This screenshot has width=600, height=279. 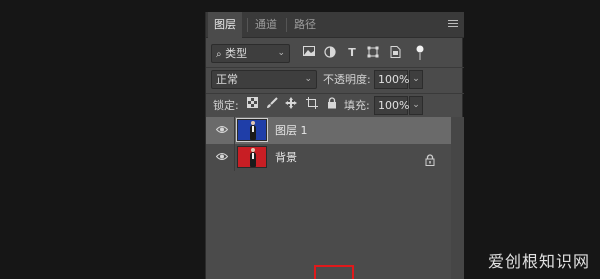 What do you see at coordinates (264, 79) in the screenshot?
I see `blend-mode-select: 正常 ⌄` at bounding box center [264, 79].